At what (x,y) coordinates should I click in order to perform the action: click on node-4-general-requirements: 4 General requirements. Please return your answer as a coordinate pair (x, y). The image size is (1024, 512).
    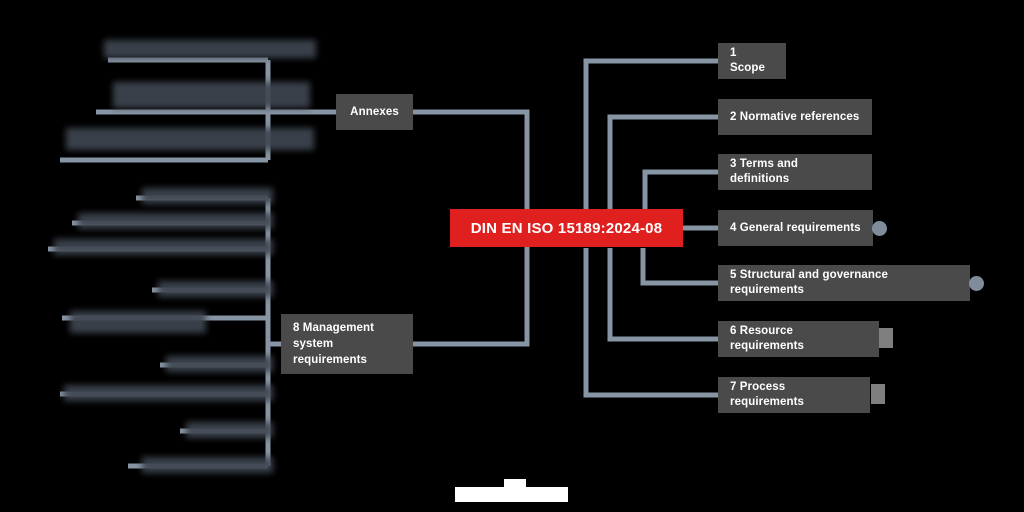
    Looking at the image, I should click on (795, 228).